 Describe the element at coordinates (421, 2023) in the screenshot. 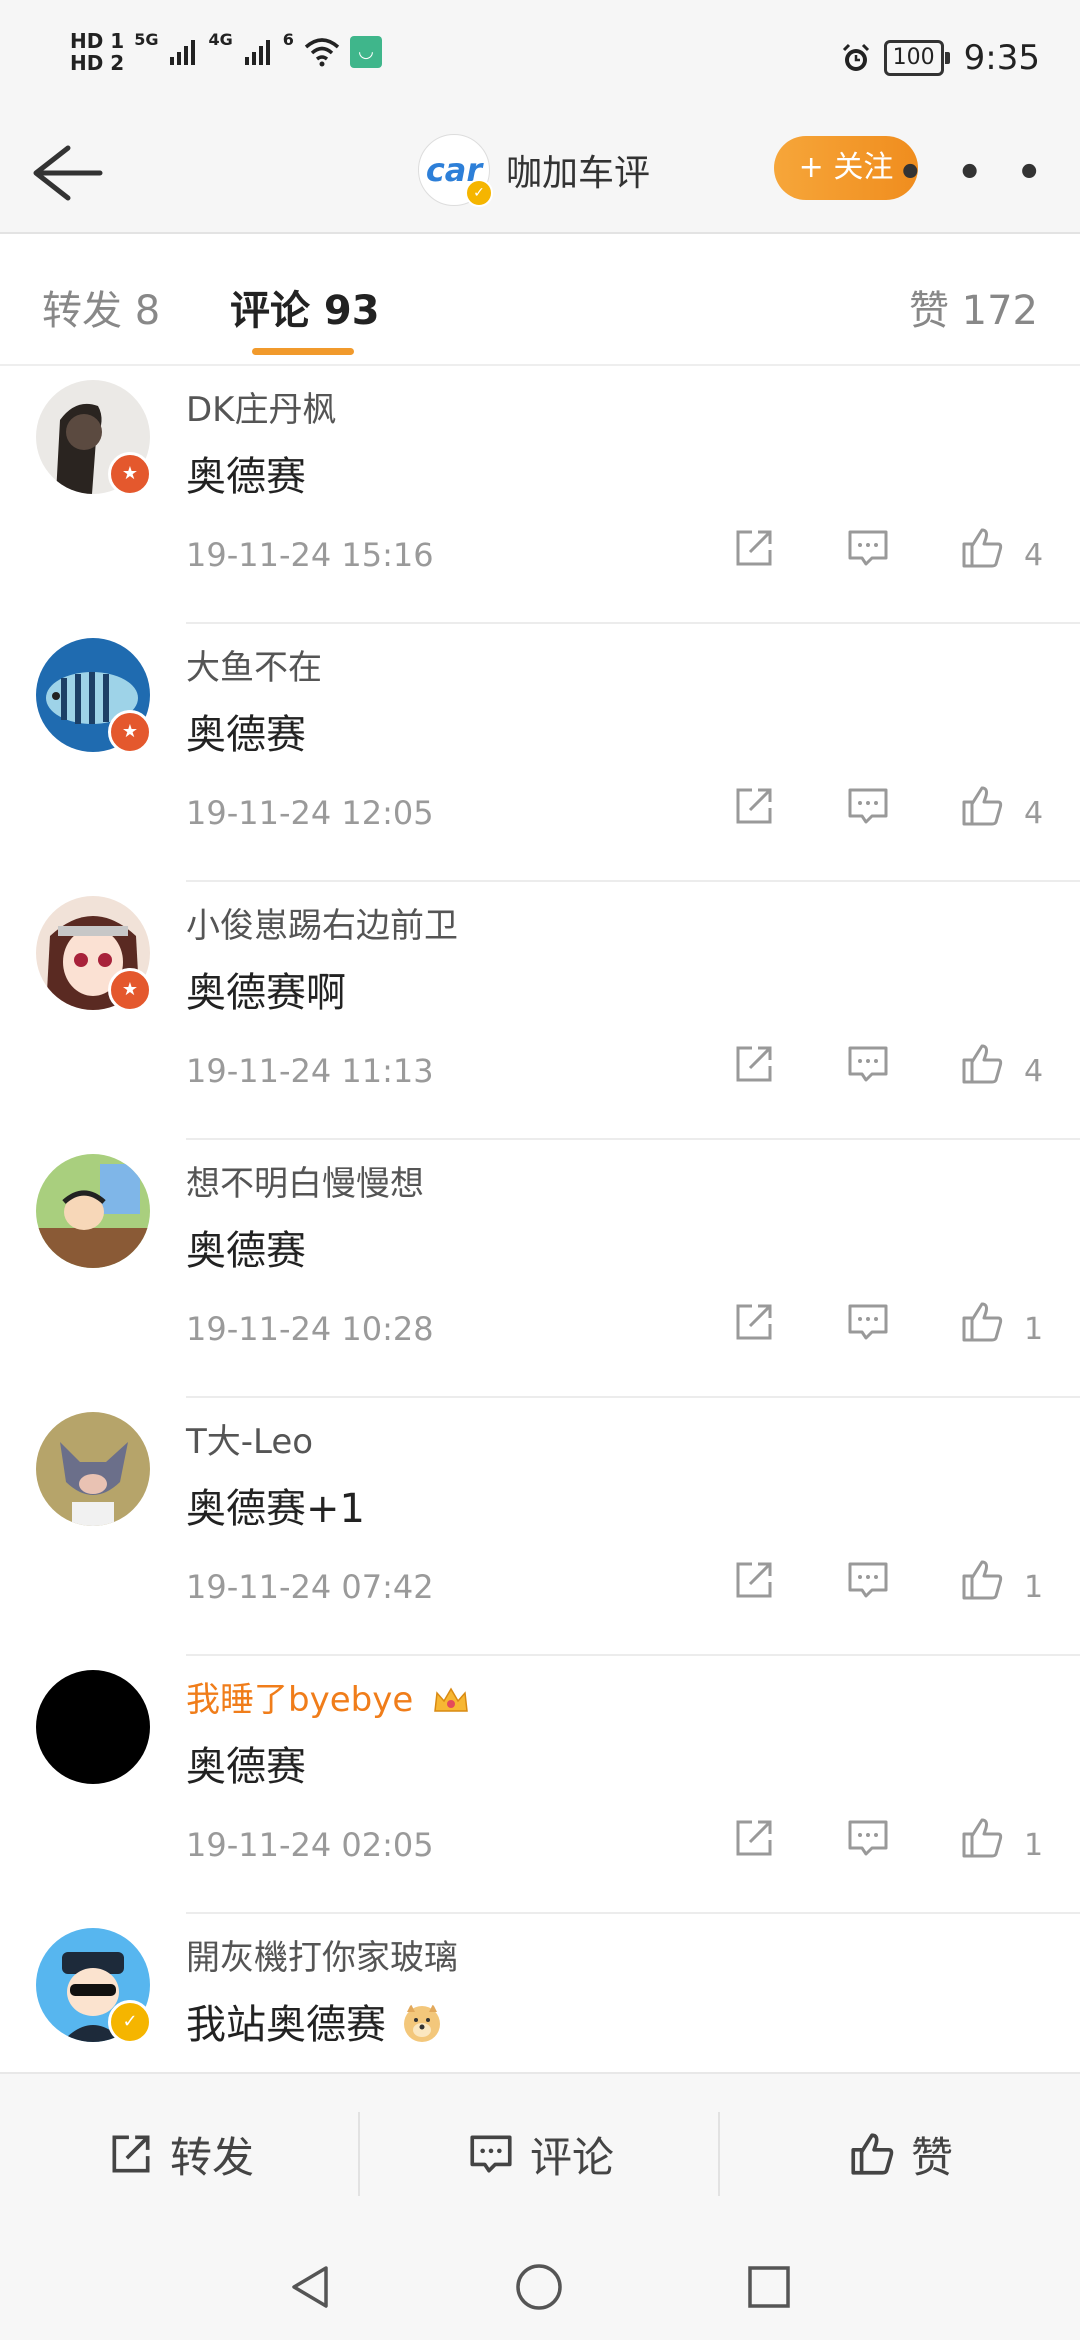

I see `doge-emoji-icon` at that location.